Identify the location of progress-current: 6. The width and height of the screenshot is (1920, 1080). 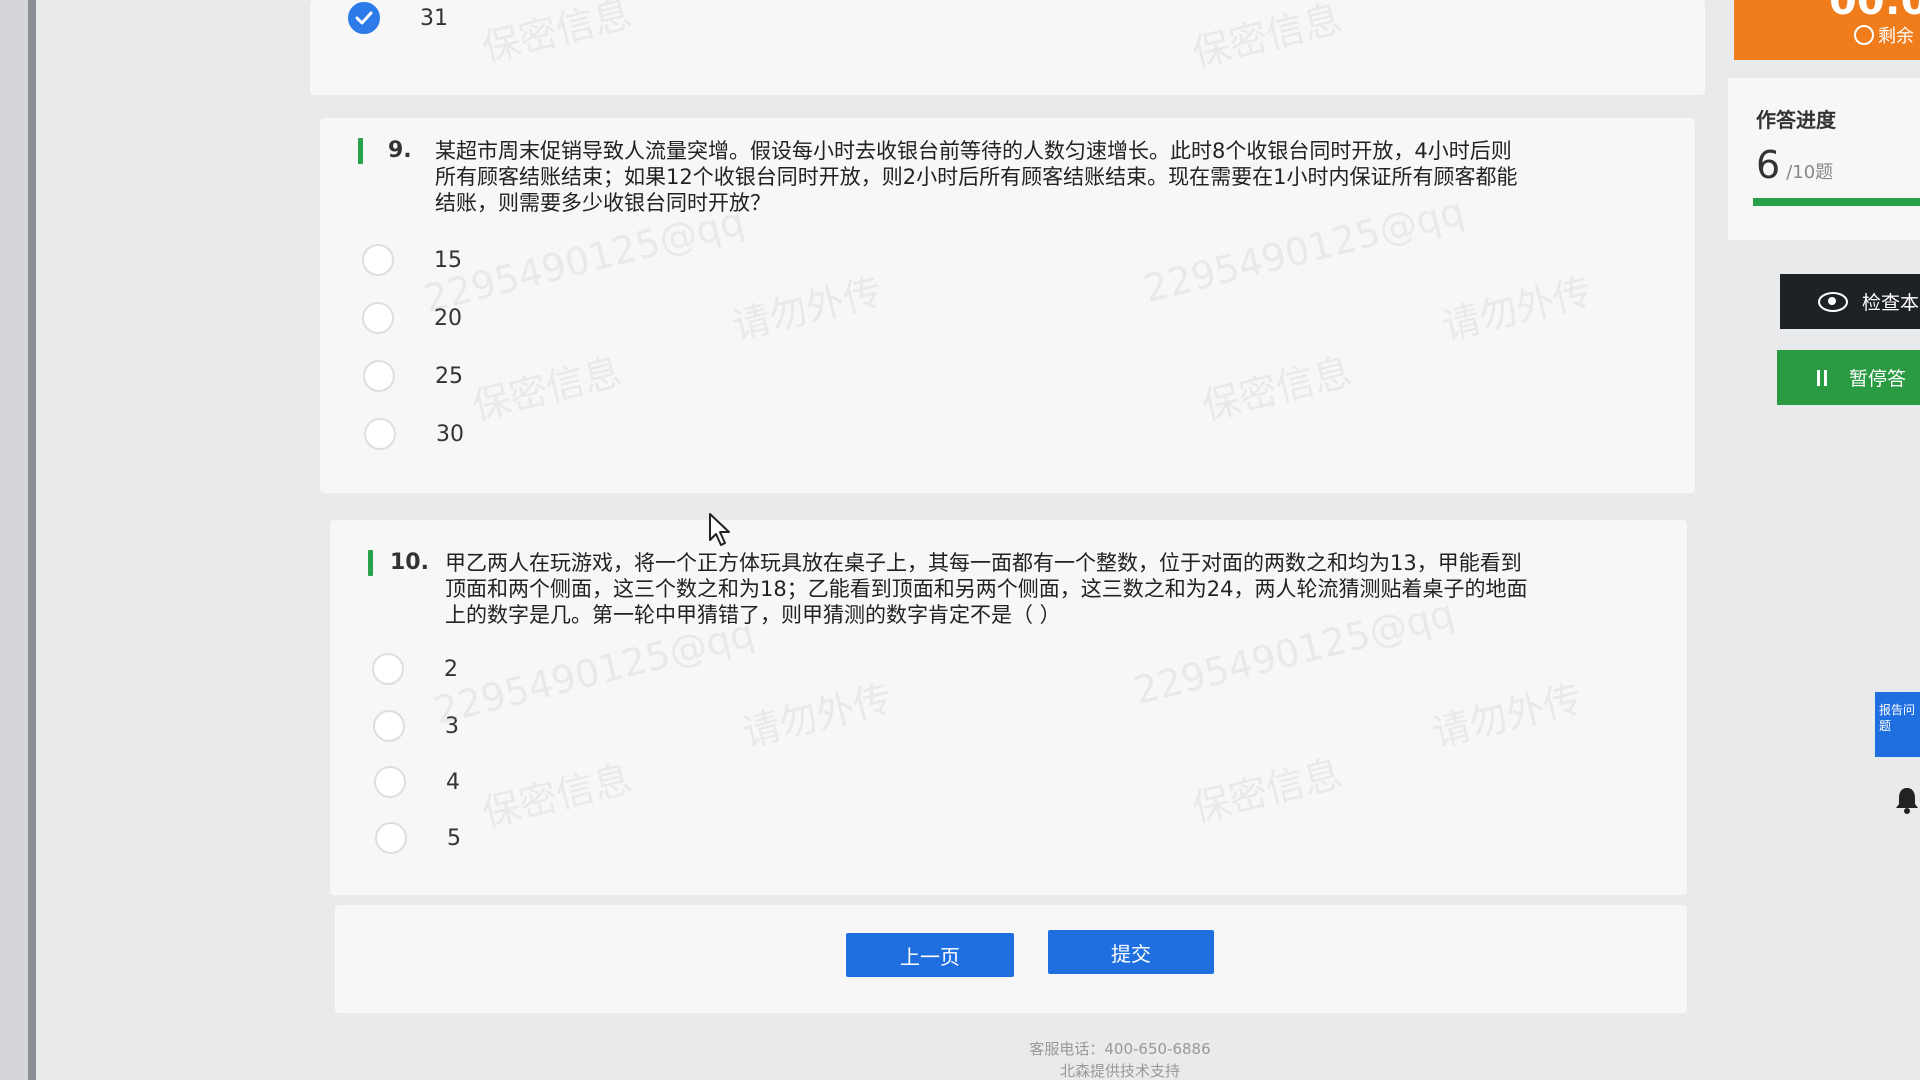
(1768, 165).